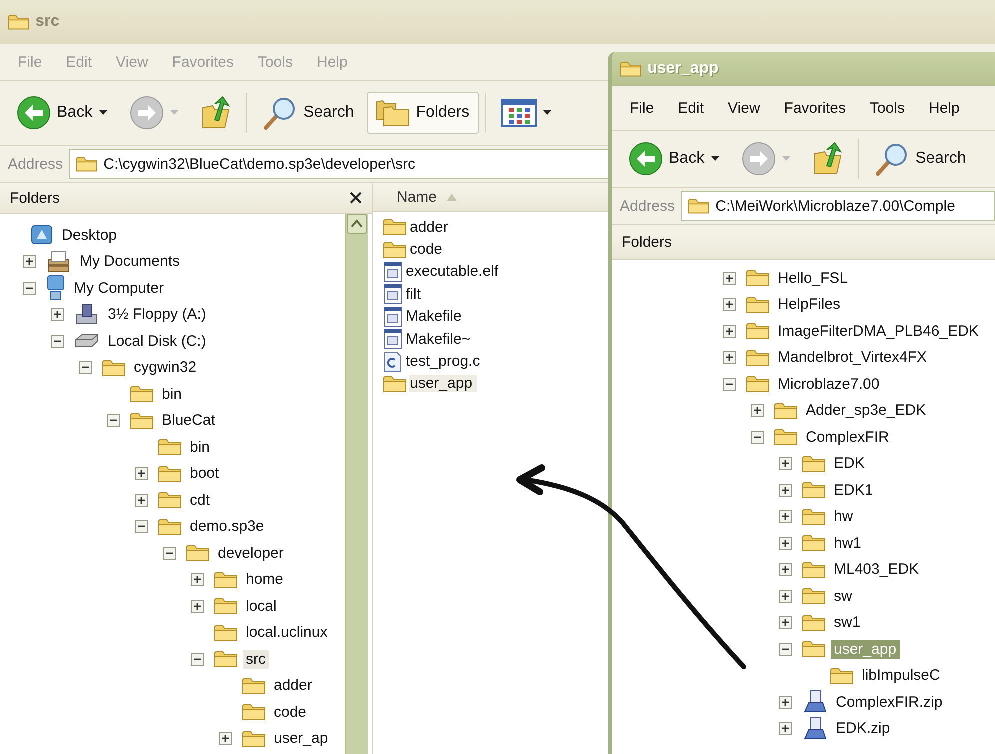  I want to click on tree-item: sw1, so click(847, 622).